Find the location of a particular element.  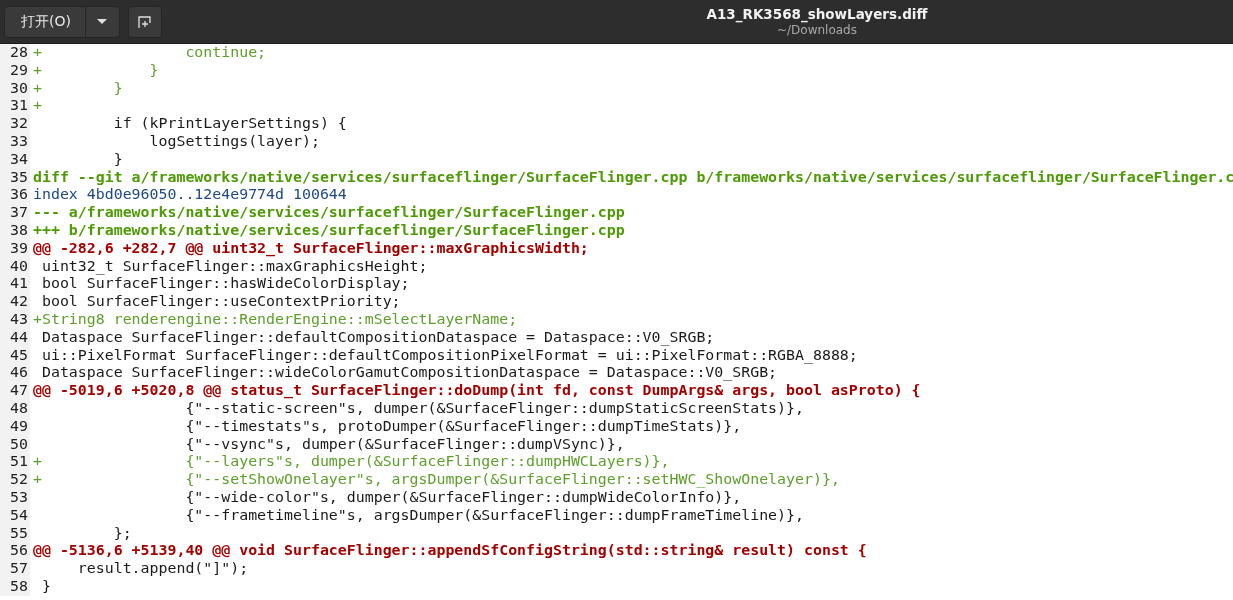

open-button: 打开(O) is located at coordinates (45, 21).